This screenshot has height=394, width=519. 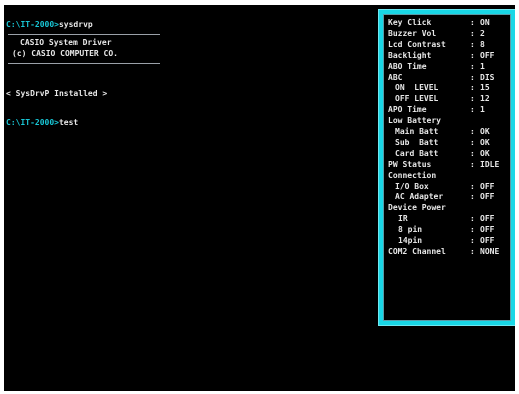 I want to click on status-label: Main Batt, so click(x=417, y=131).